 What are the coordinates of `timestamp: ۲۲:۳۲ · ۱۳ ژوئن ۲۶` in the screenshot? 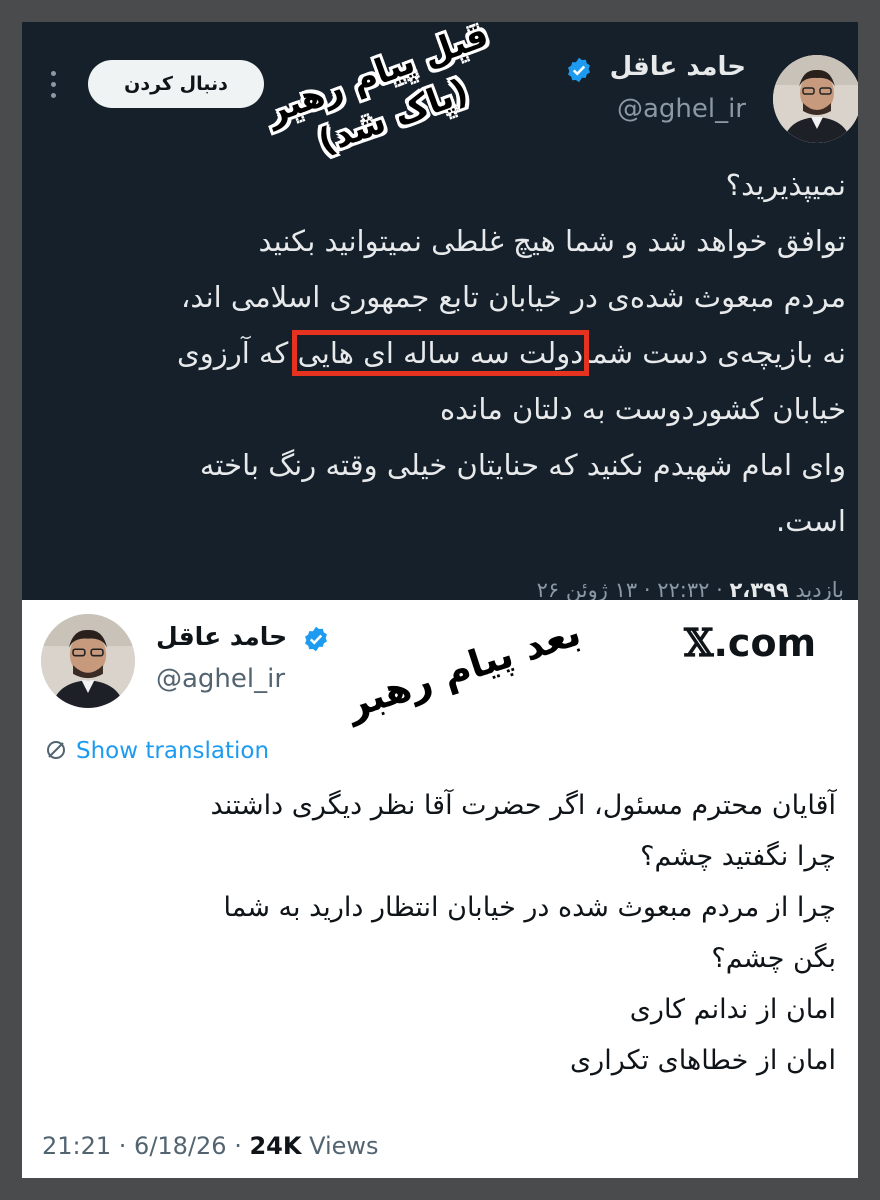 It's located at (623, 589).